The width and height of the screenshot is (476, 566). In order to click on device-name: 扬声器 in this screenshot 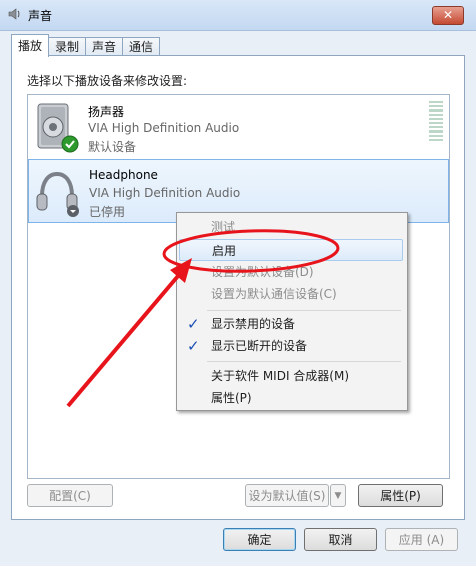, I will do `click(106, 112)`.